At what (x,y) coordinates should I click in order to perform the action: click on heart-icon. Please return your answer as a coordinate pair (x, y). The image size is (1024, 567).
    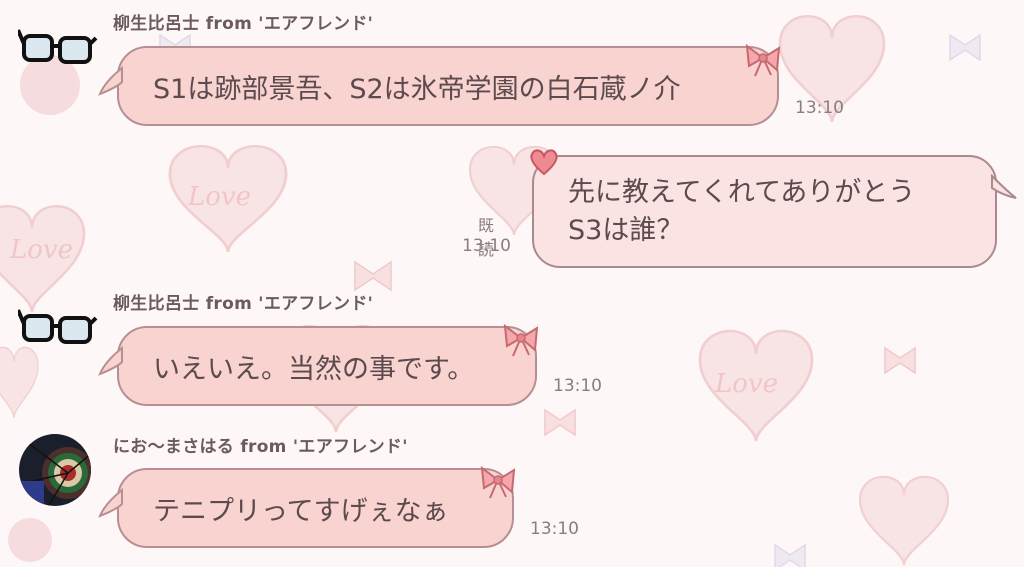
    Looking at the image, I should click on (544, 162).